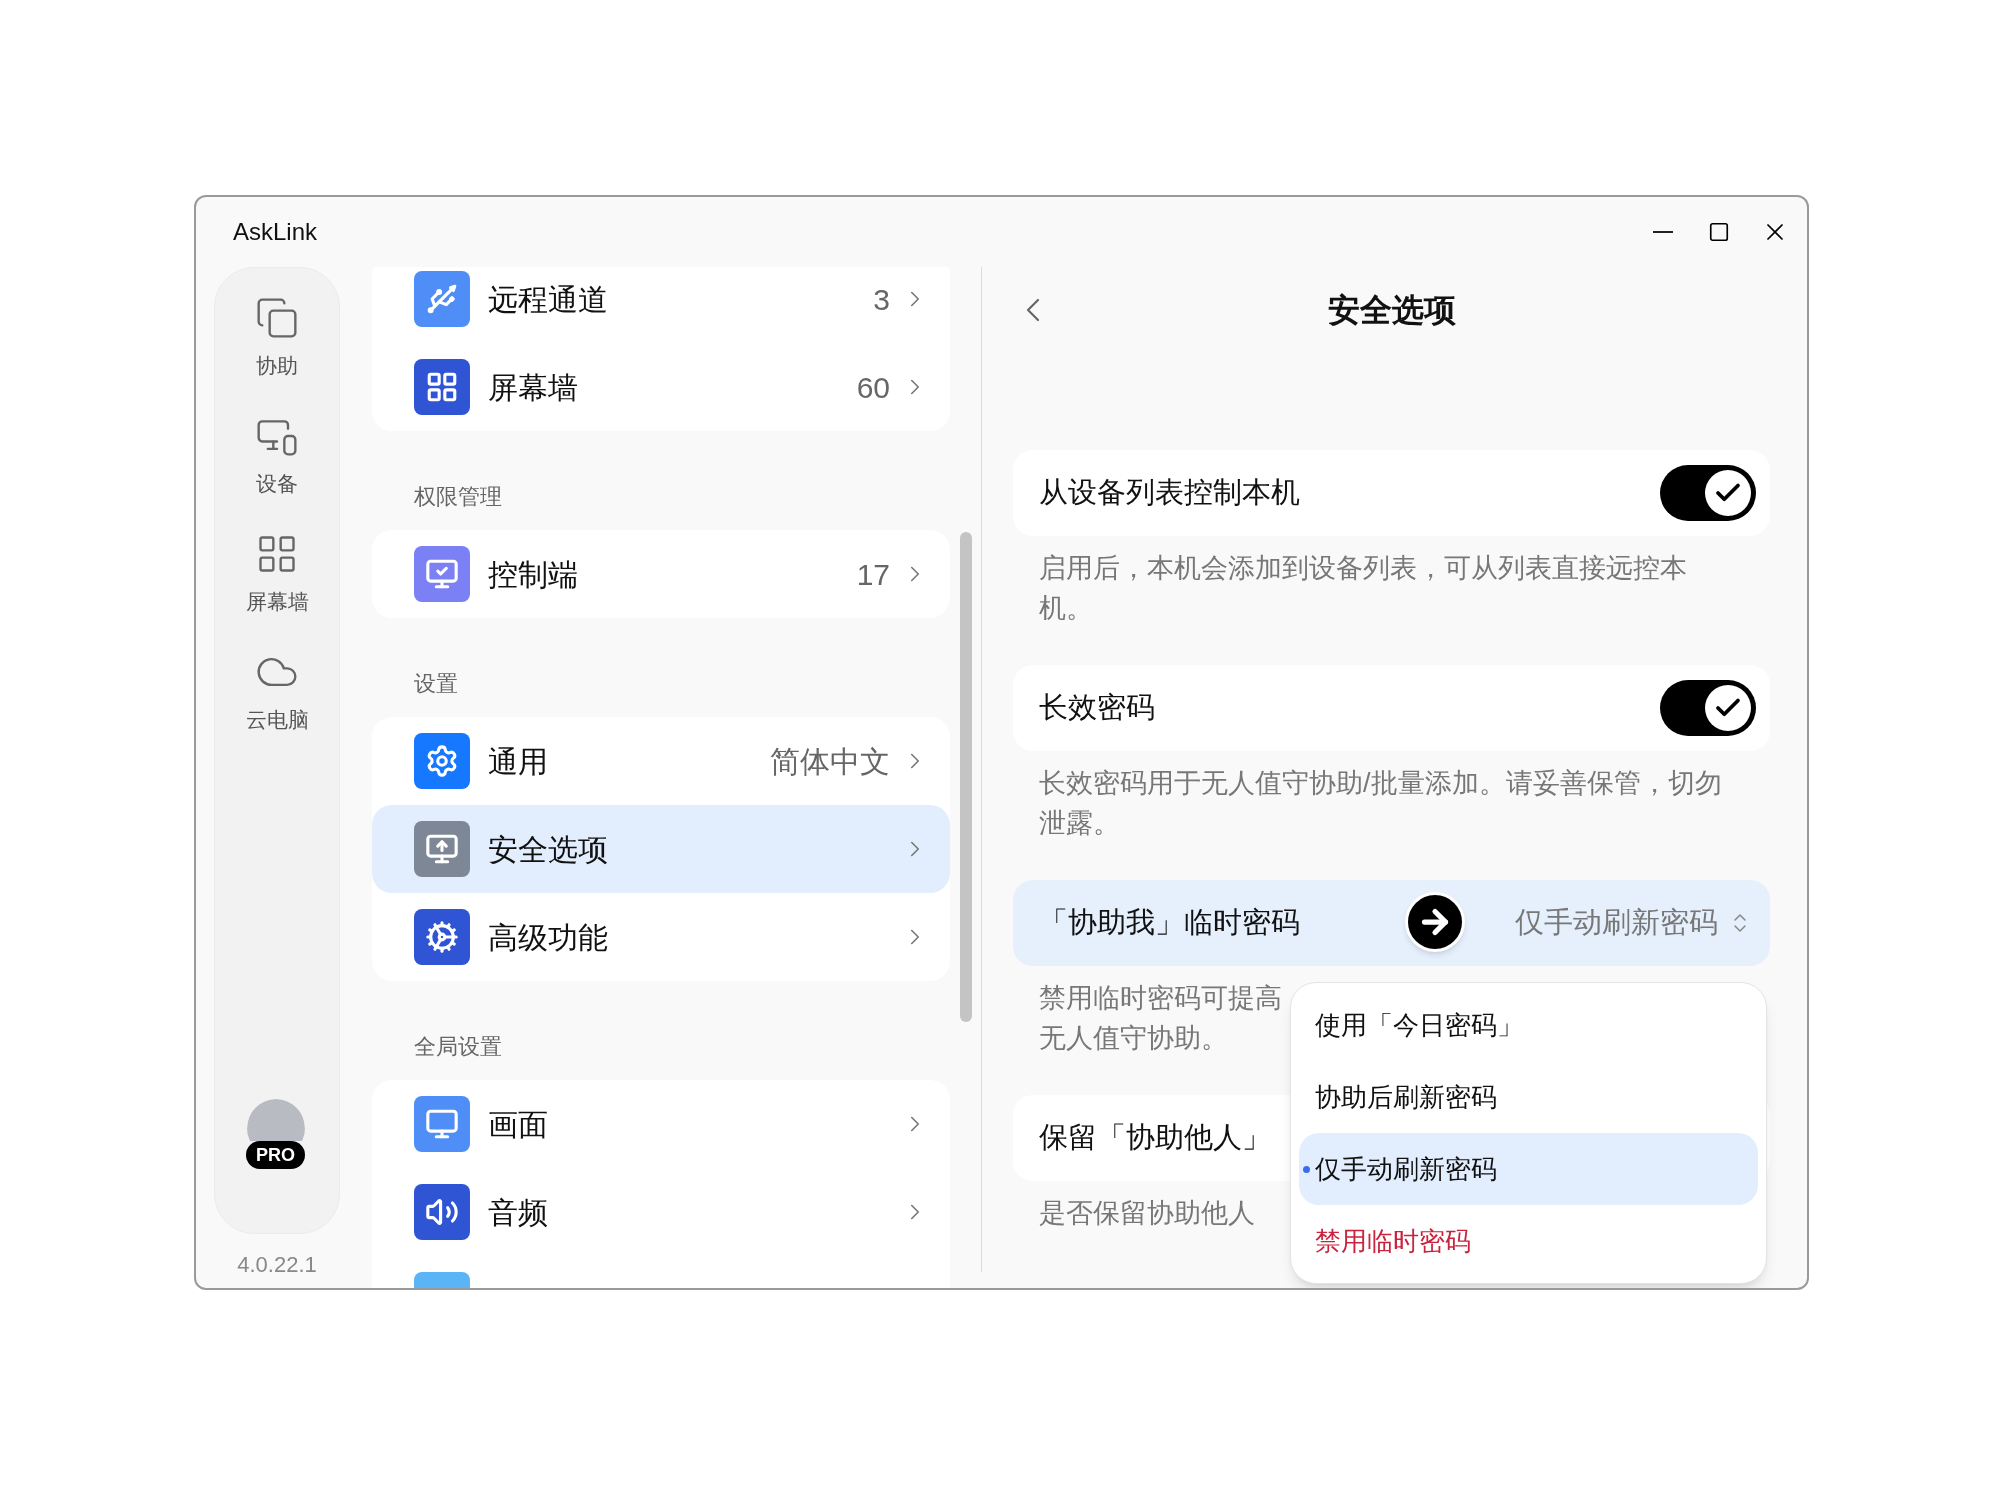 This screenshot has width=2000, height=1500. I want to click on option-label: 禁用临时密码, so click(1393, 1241).